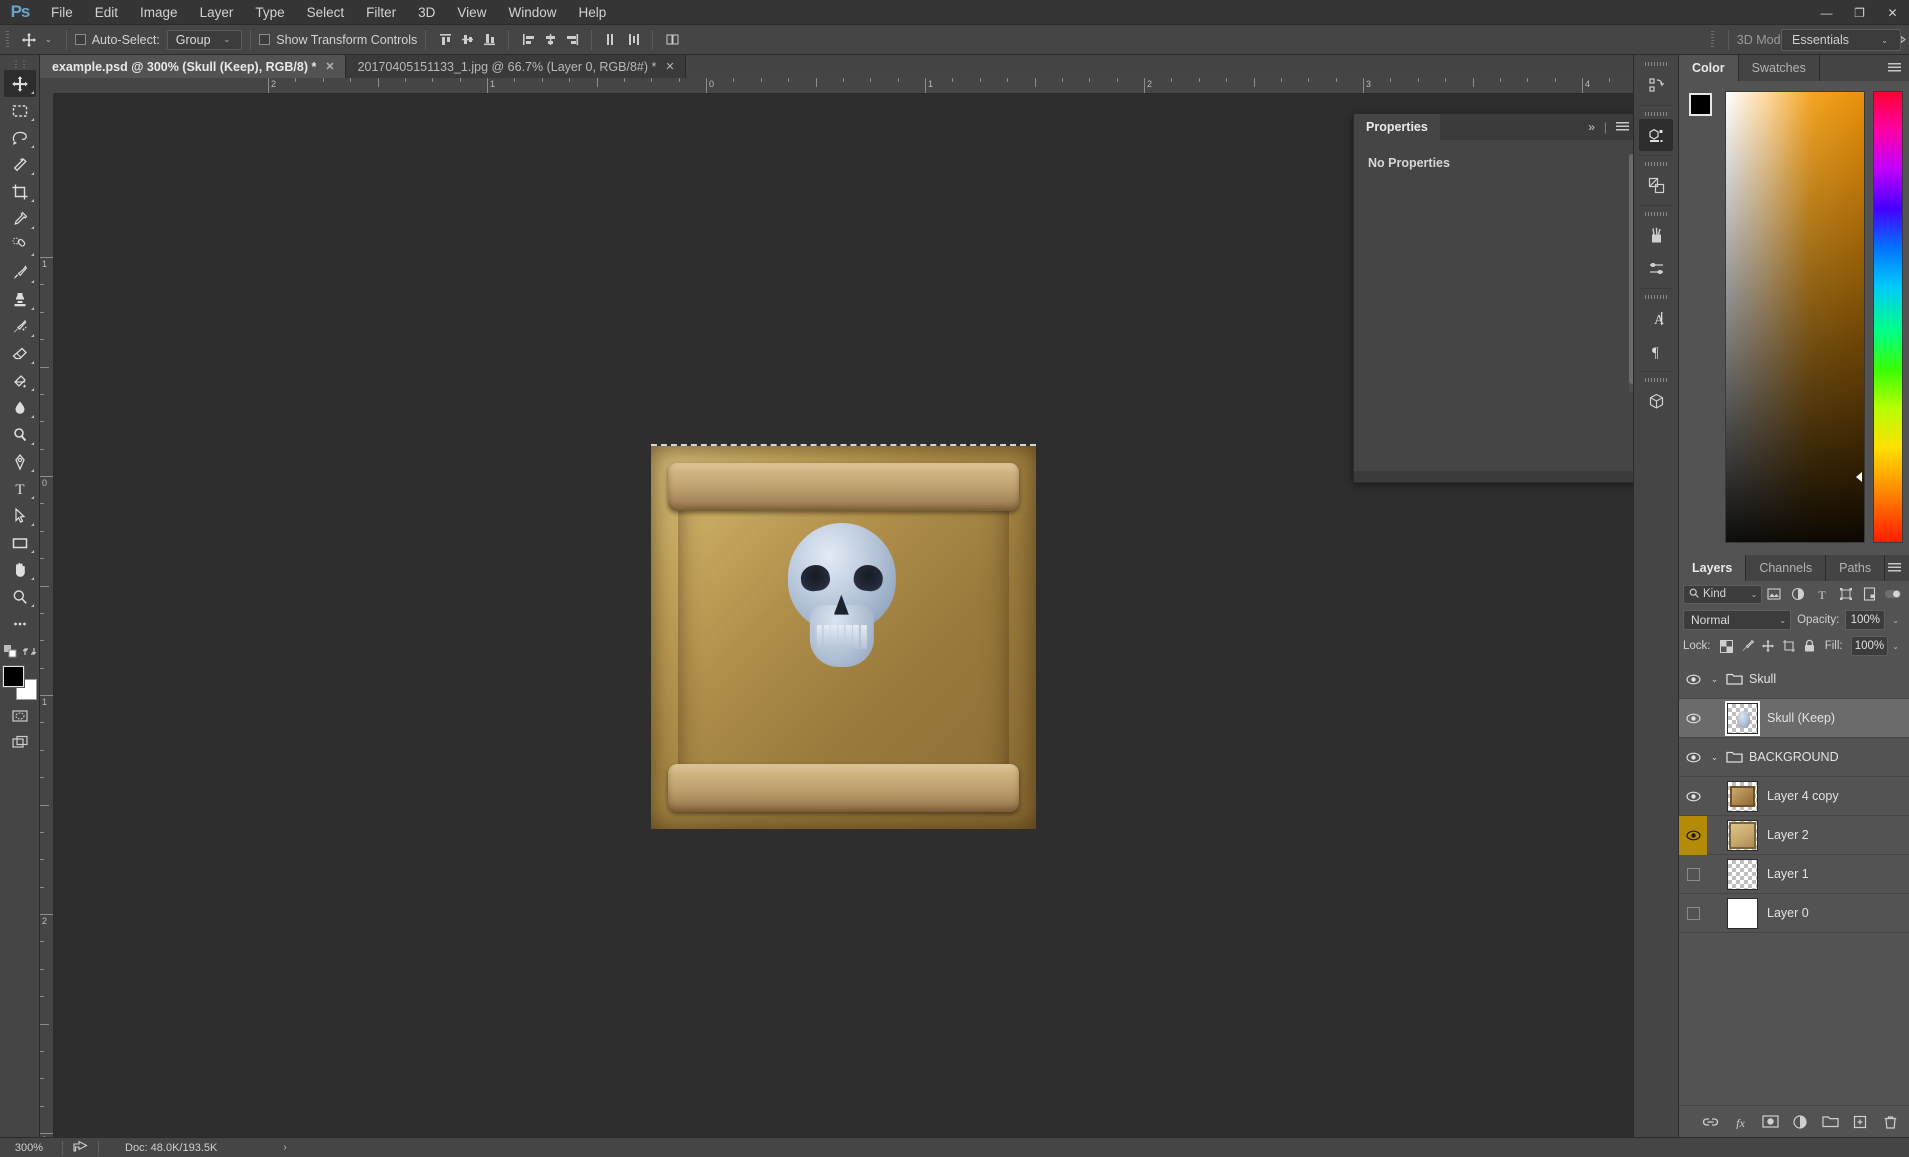 The width and height of the screenshot is (1909, 1157). Describe the element at coordinates (20, 191) in the screenshot. I see `crop-tool` at that location.